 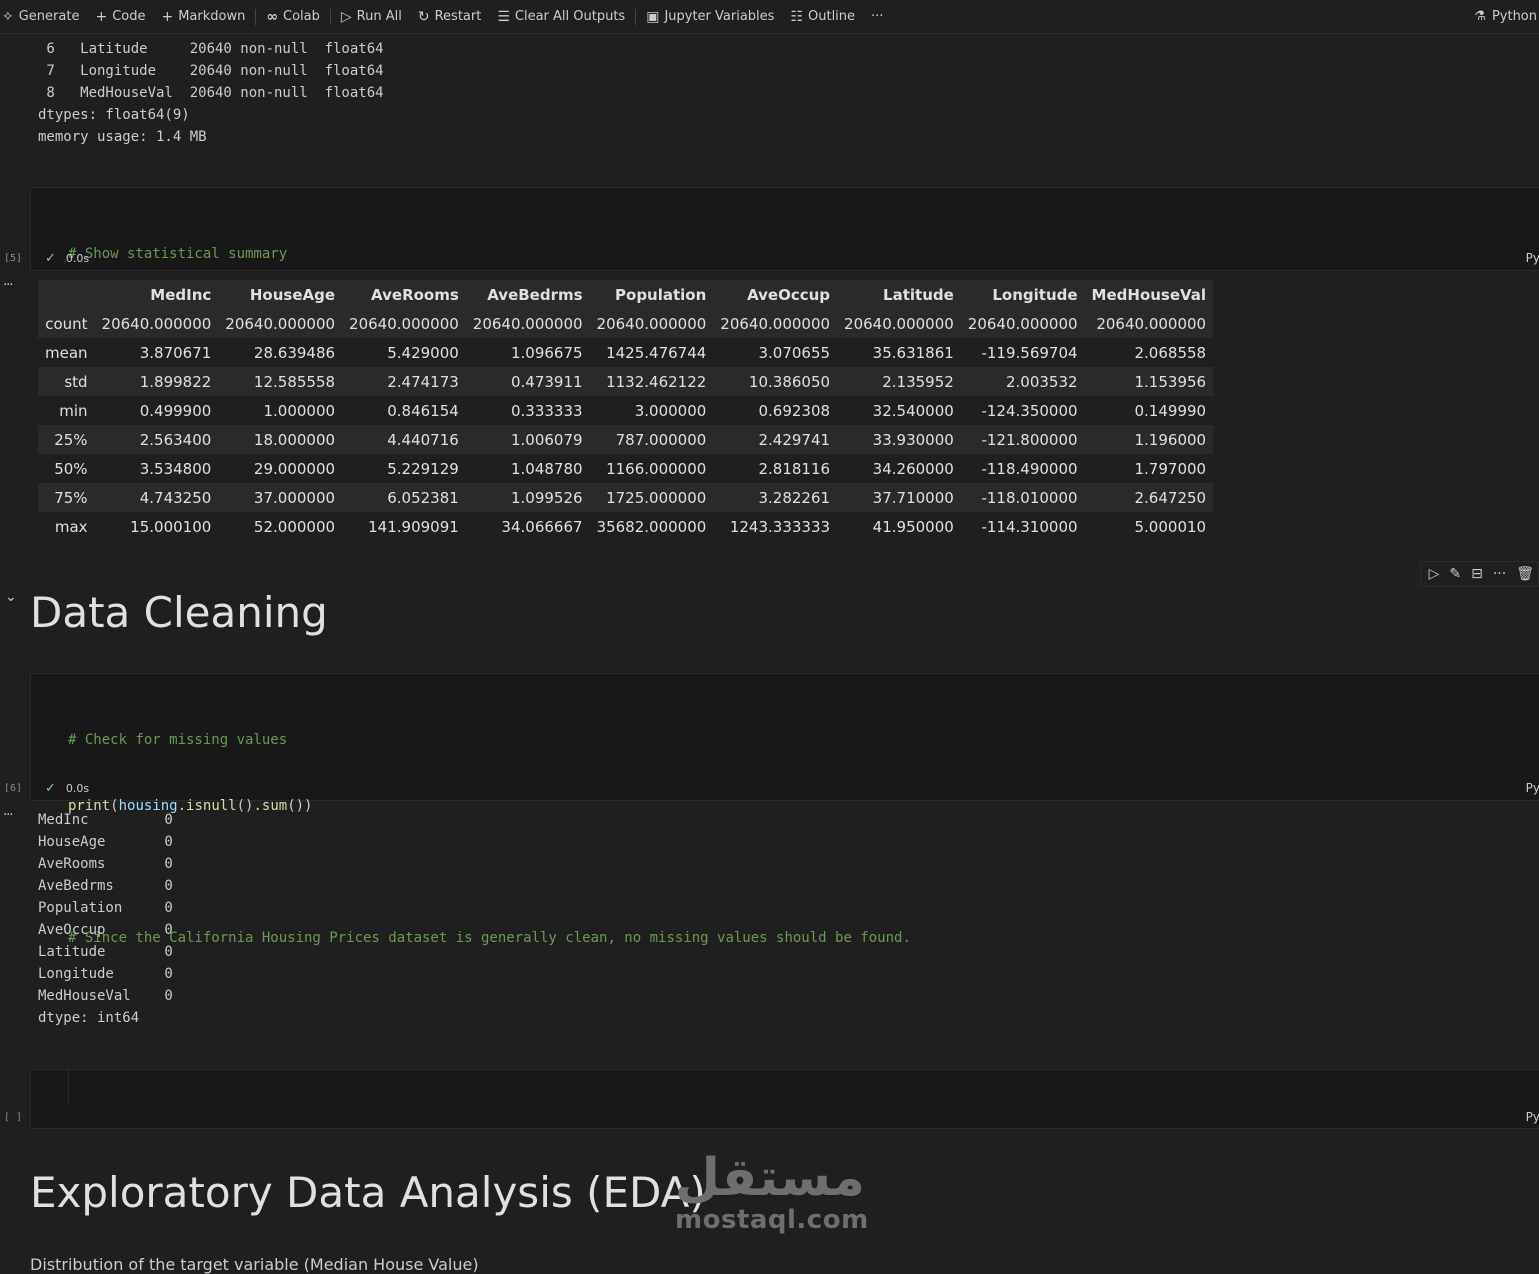 What do you see at coordinates (1029, 410) in the screenshot?
I see `table-cell: -124.350000` at bounding box center [1029, 410].